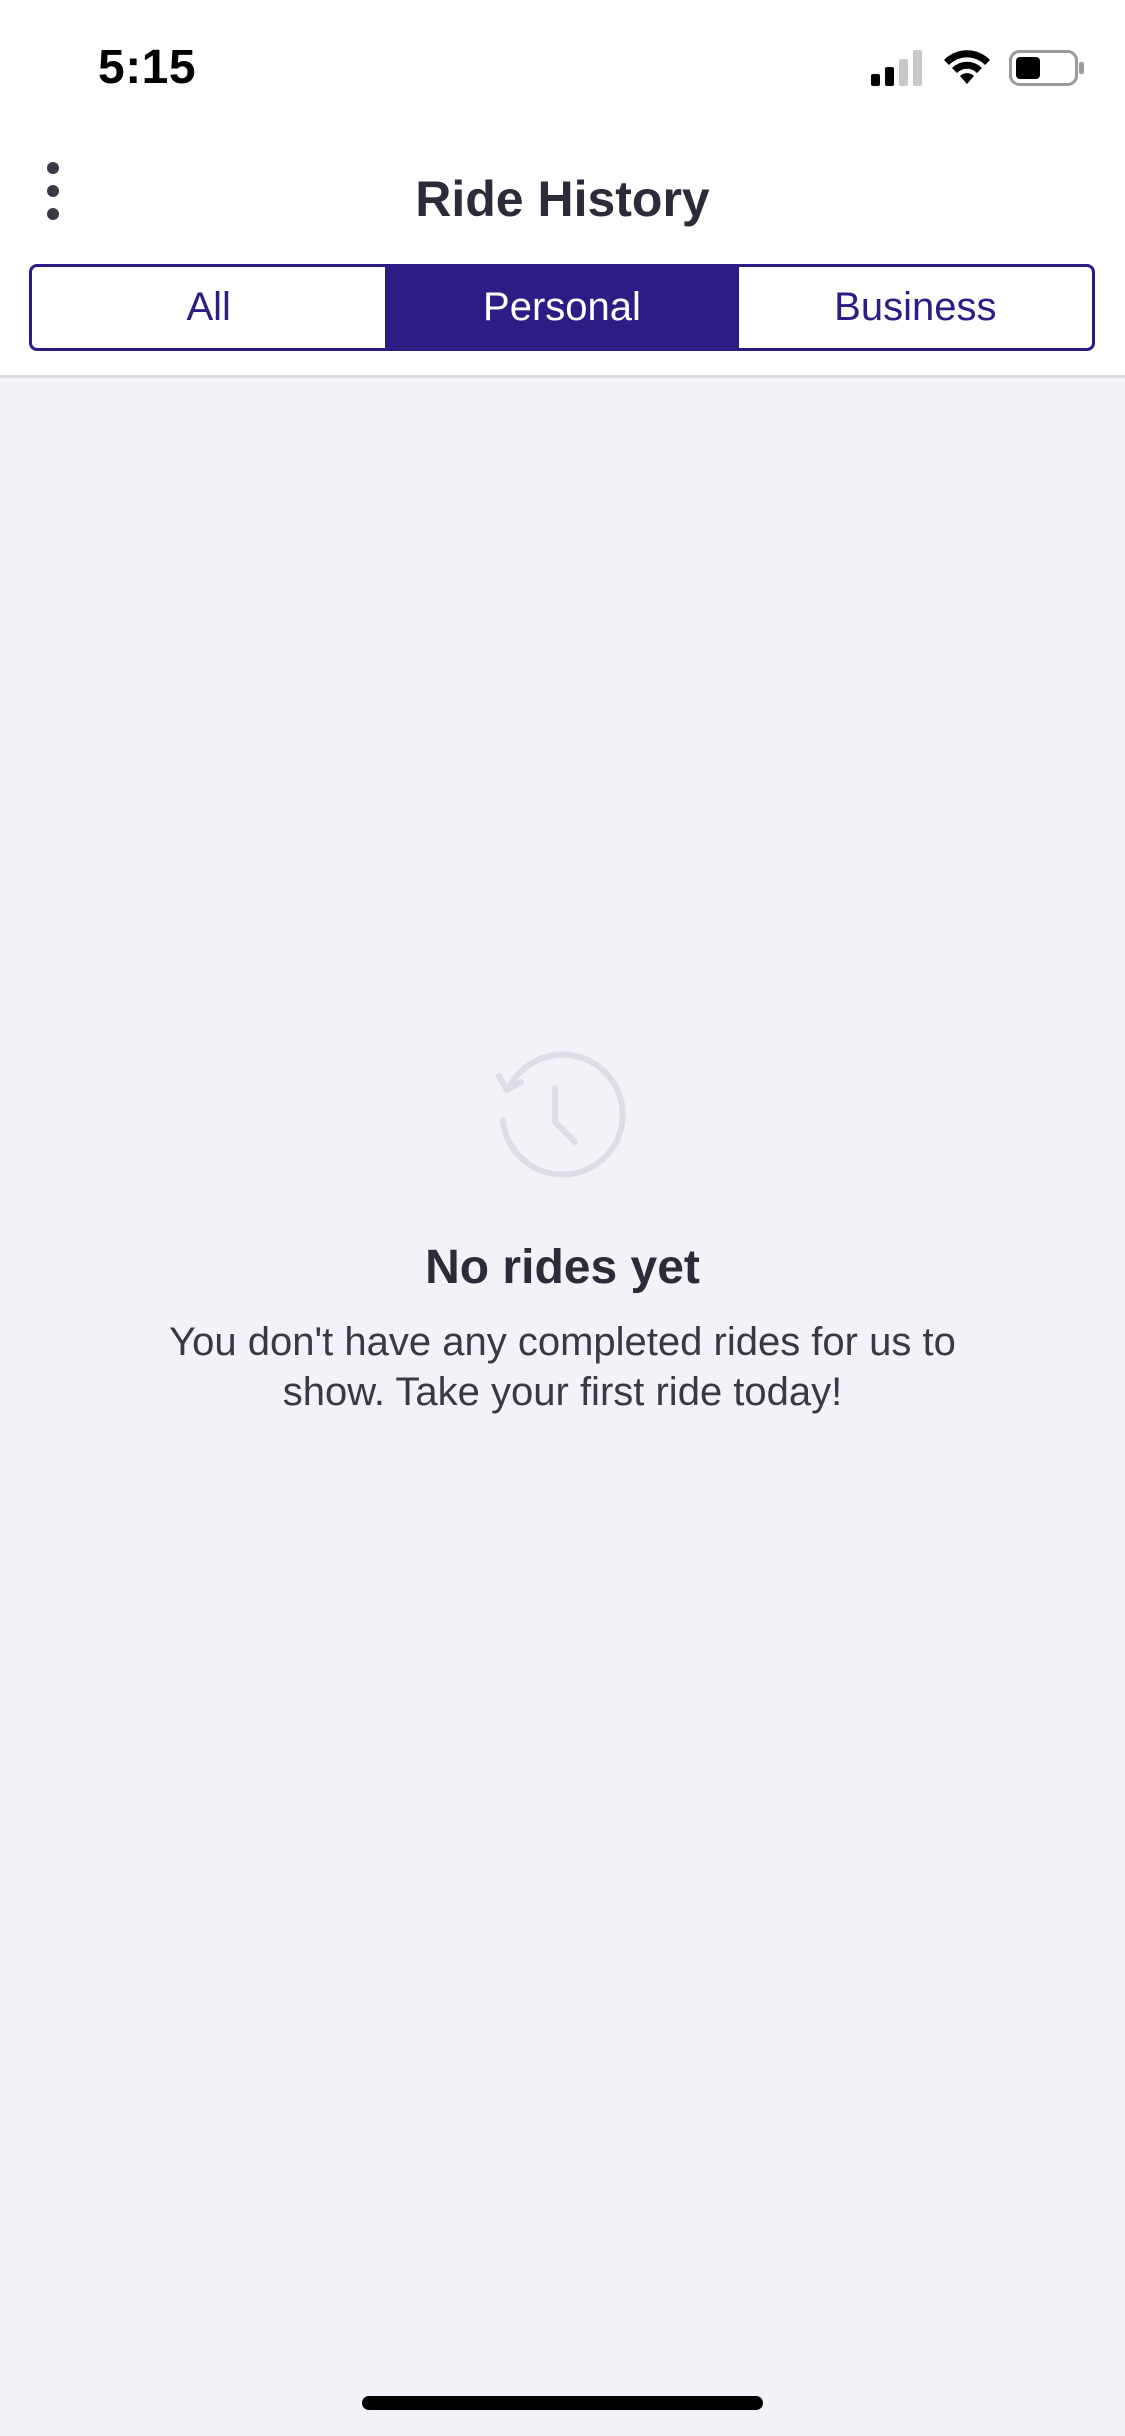 This screenshot has height=2436, width=1125. I want to click on ride-filter-tabs: All Personal Business, so click(562, 307).